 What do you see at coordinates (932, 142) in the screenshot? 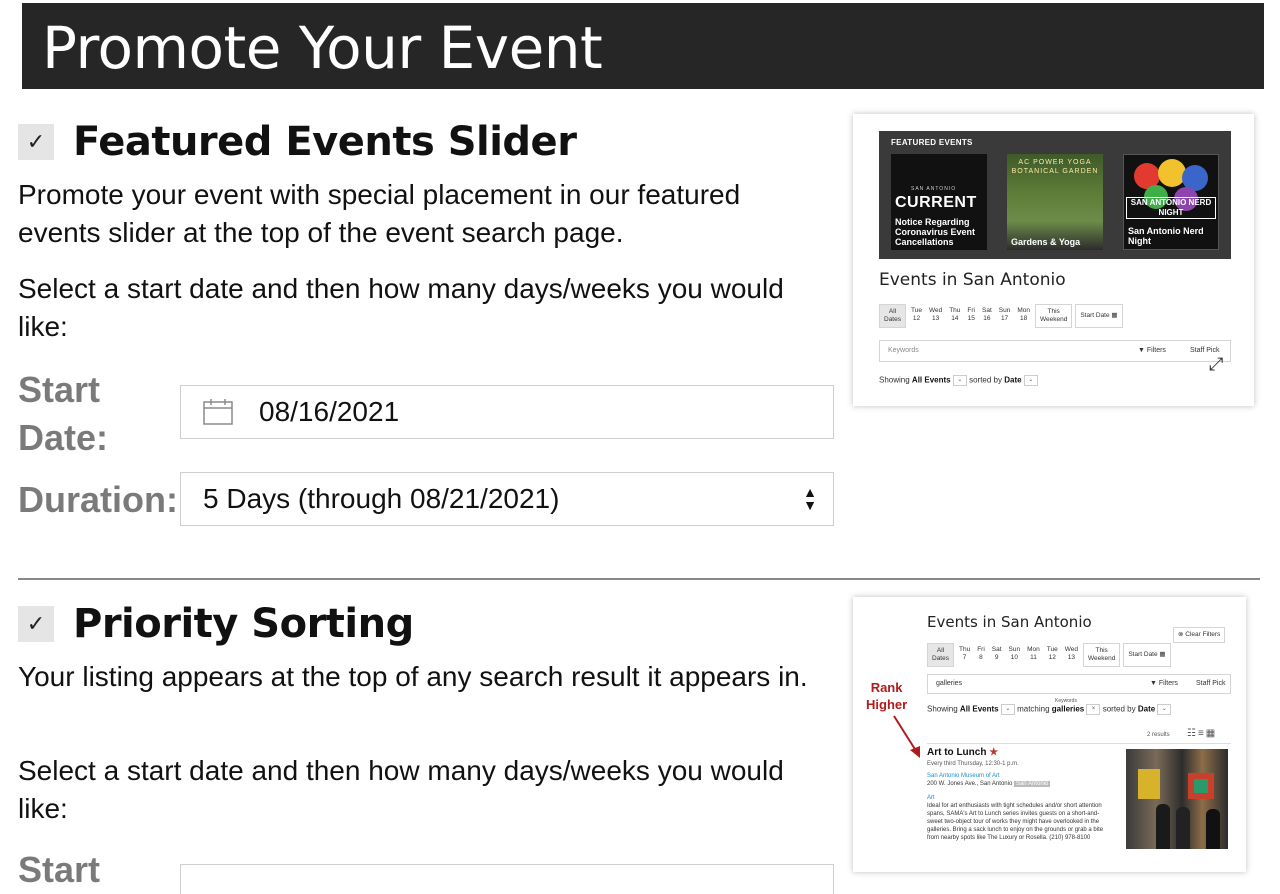
I see `featured-band-title: FEATURED EVENTS` at bounding box center [932, 142].